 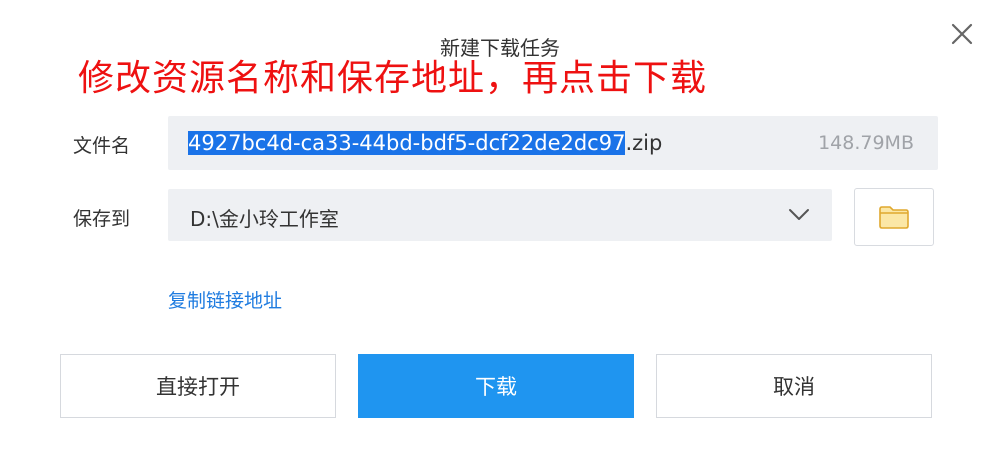 I want to click on saveto-label: 保存到, so click(x=102, y=219).